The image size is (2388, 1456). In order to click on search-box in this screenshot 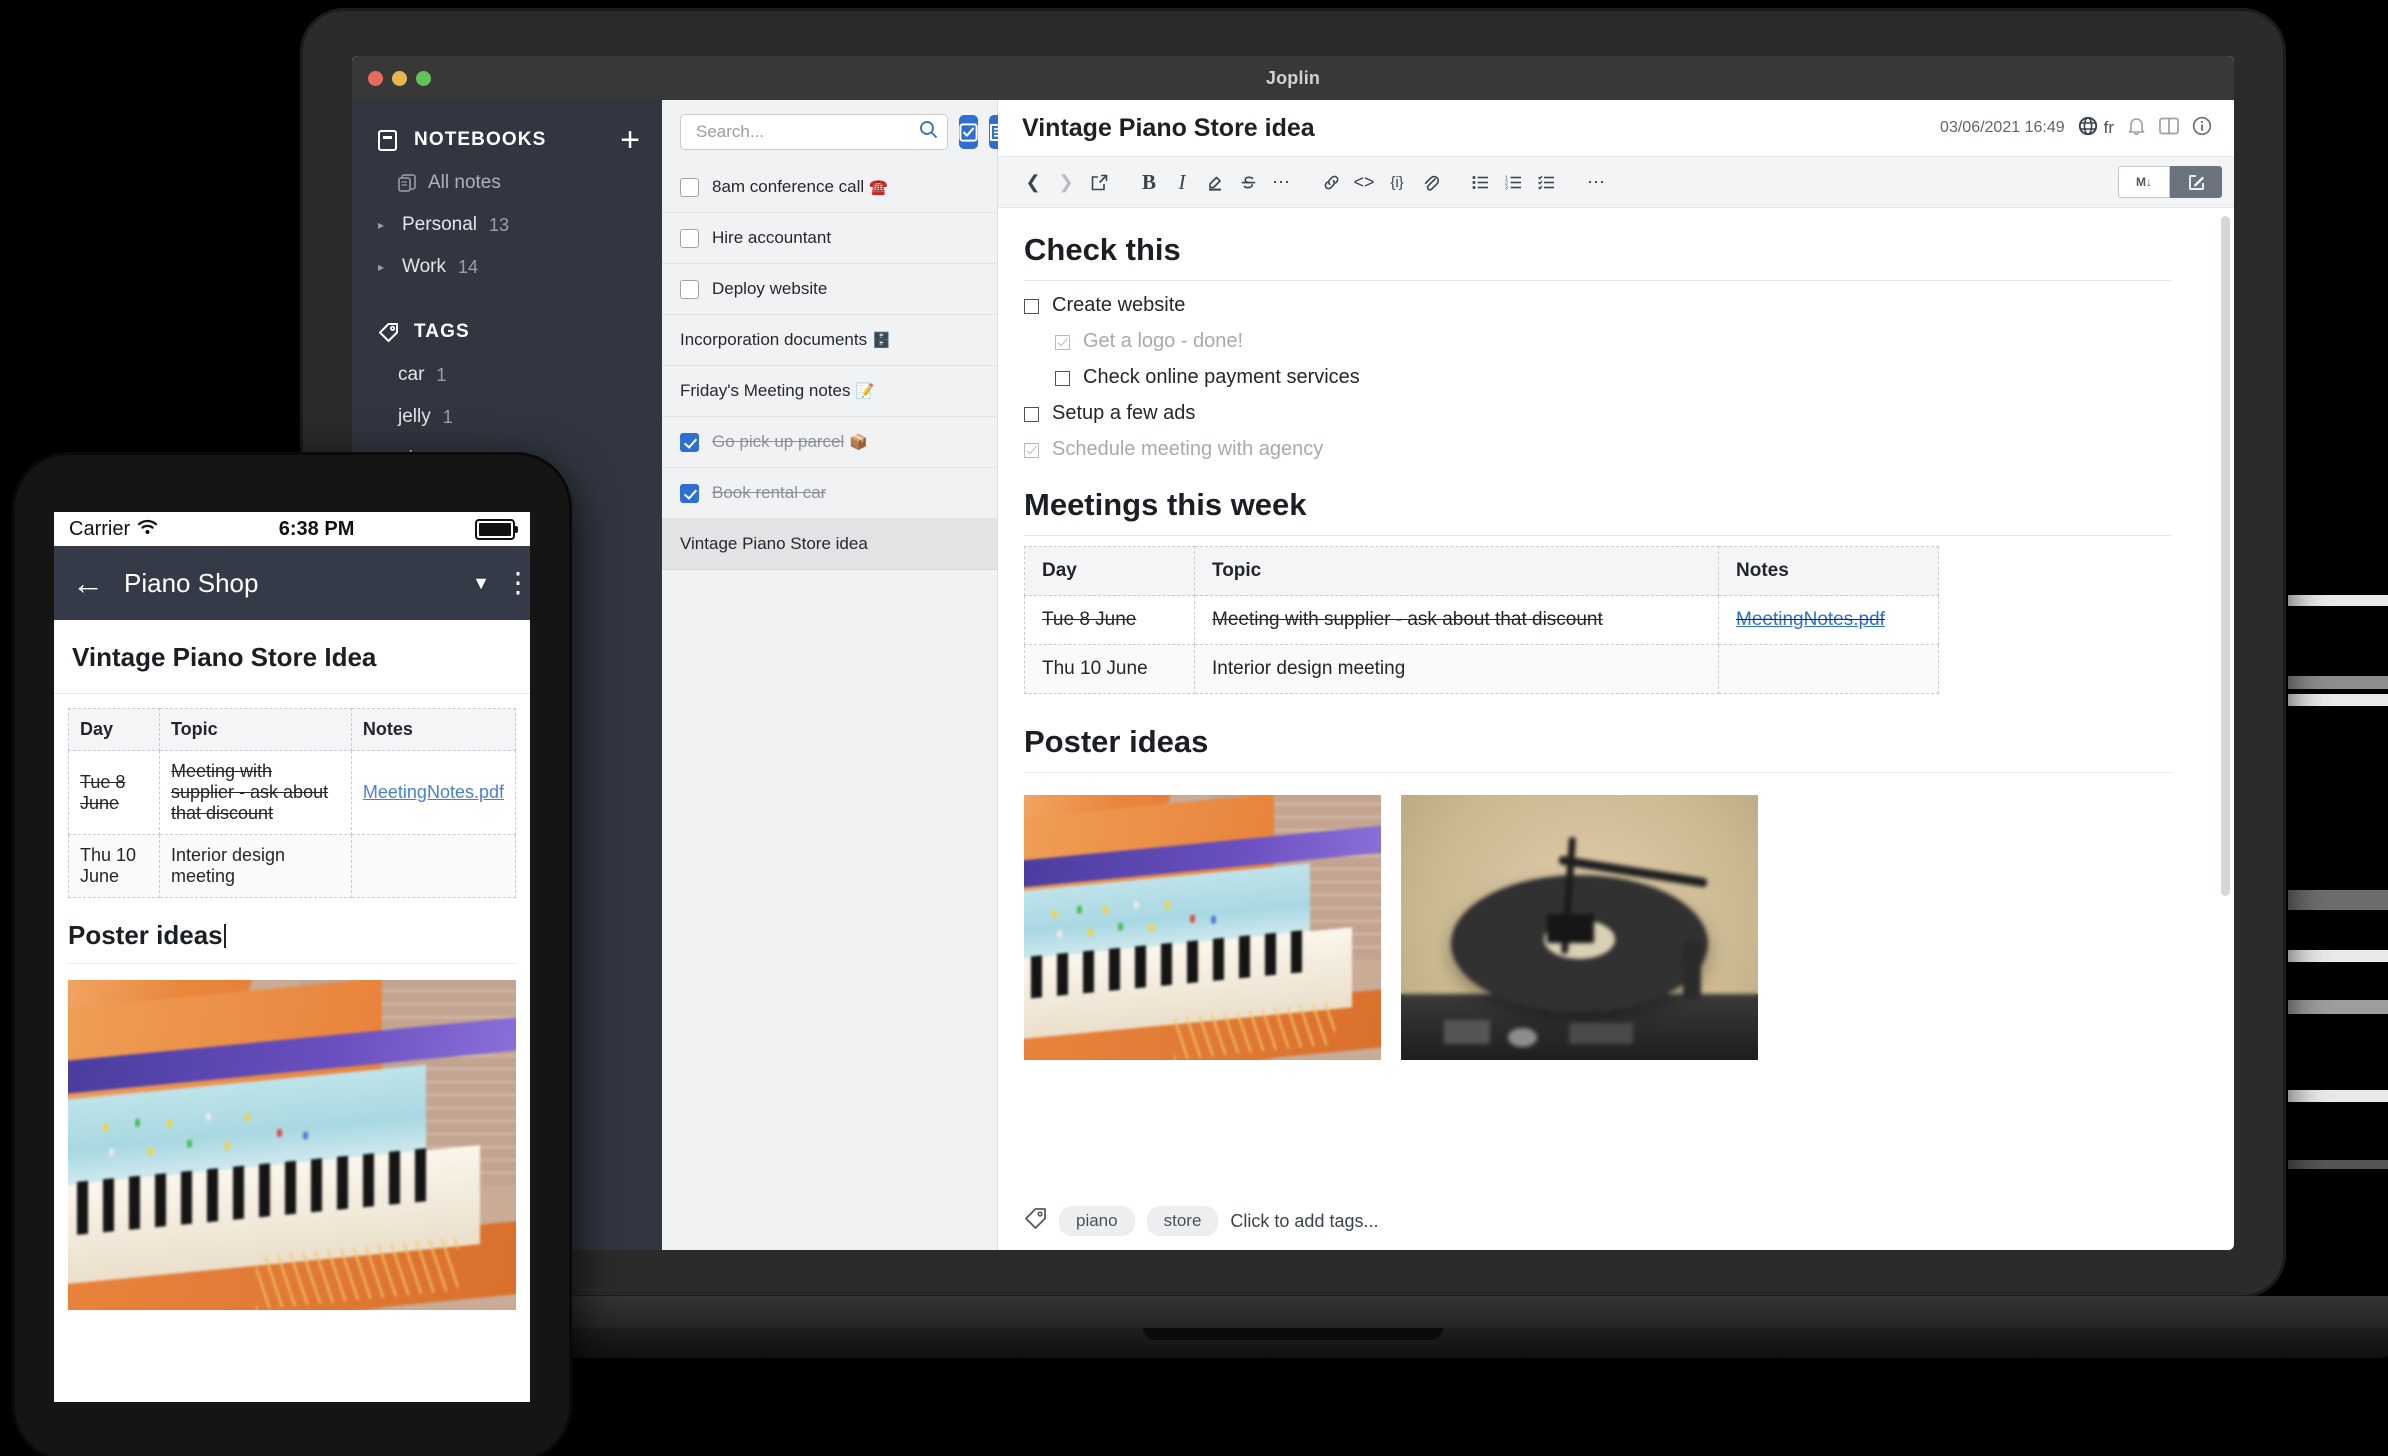, I will do `click(814, 132)`.